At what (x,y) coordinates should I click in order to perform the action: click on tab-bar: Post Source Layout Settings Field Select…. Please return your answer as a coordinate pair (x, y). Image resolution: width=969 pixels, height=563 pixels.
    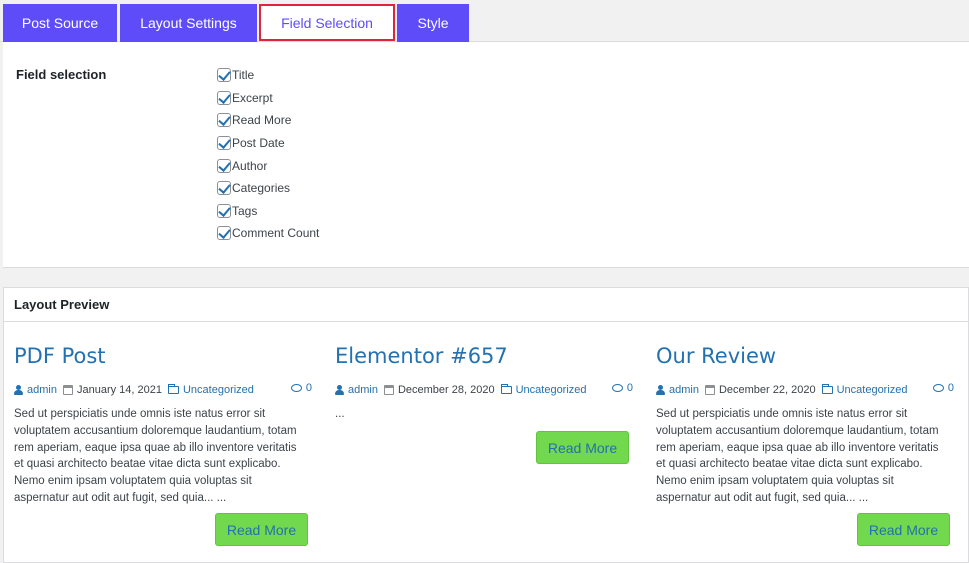
    Looking at the image, I should click on (484, 21).